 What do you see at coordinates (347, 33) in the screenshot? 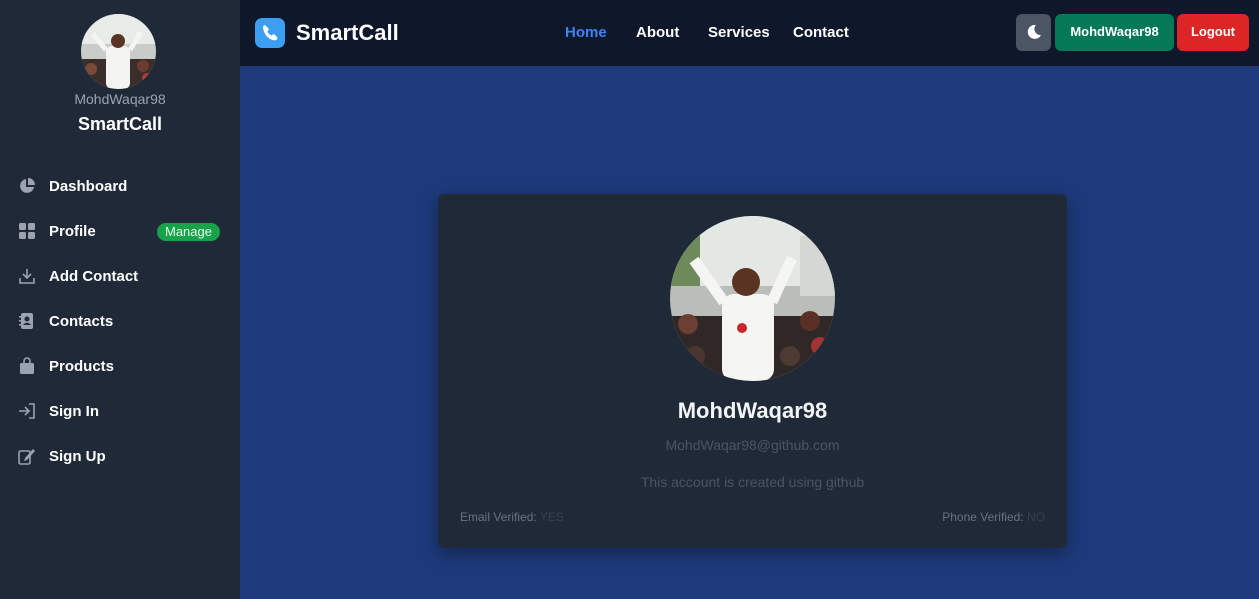
I see `navbar-brand: SmartCall` at bounding box center [347, 33].